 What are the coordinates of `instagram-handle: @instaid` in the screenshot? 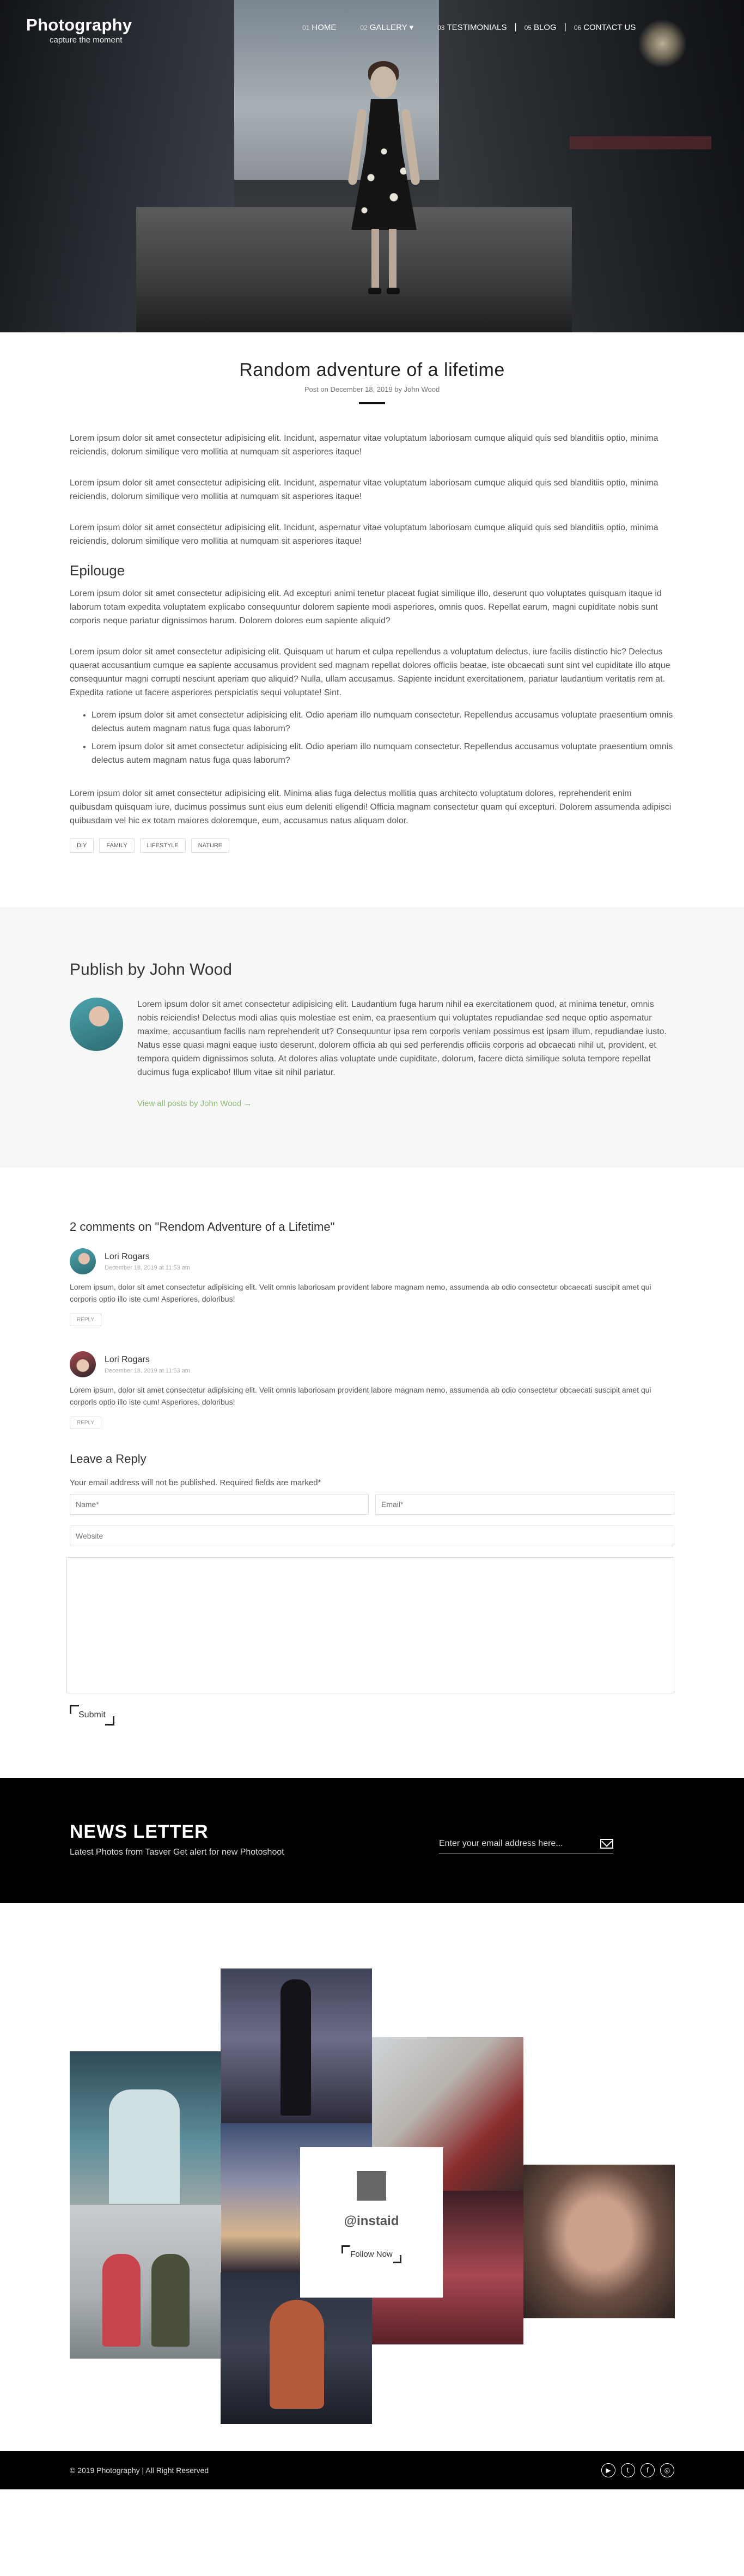 It's located at (371, 2221).